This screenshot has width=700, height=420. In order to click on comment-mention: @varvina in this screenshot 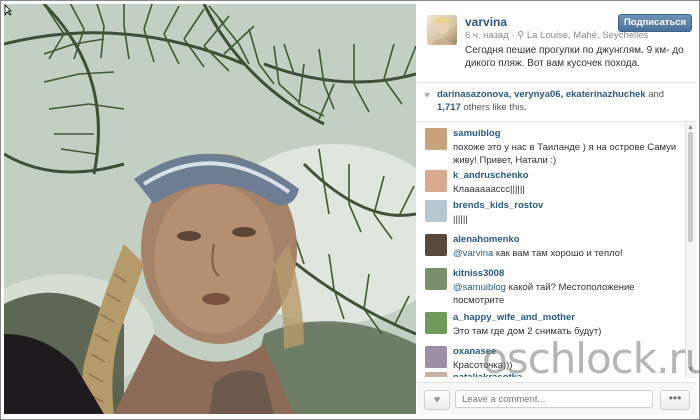, I will do `click(473, 253)`.